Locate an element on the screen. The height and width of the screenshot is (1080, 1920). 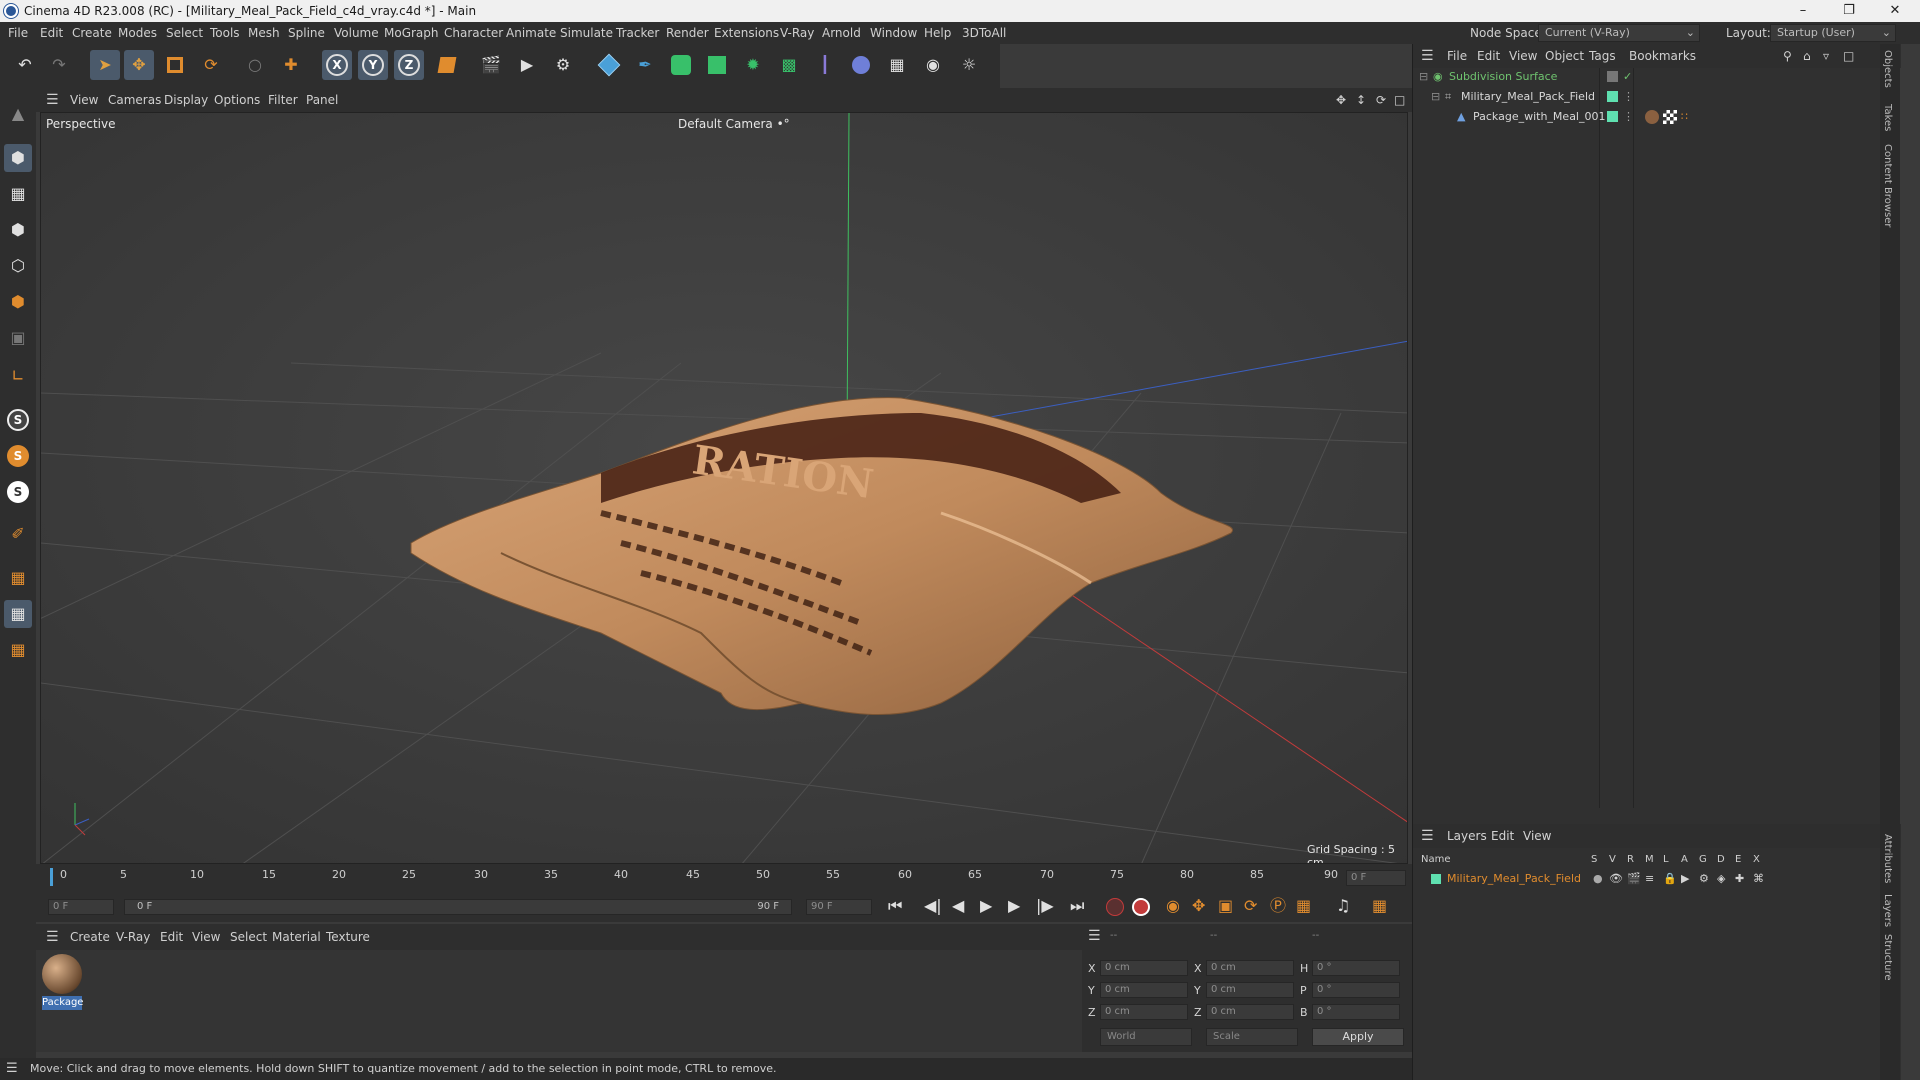
make-editable-button: ▲ is located at coordinates (18, 114).